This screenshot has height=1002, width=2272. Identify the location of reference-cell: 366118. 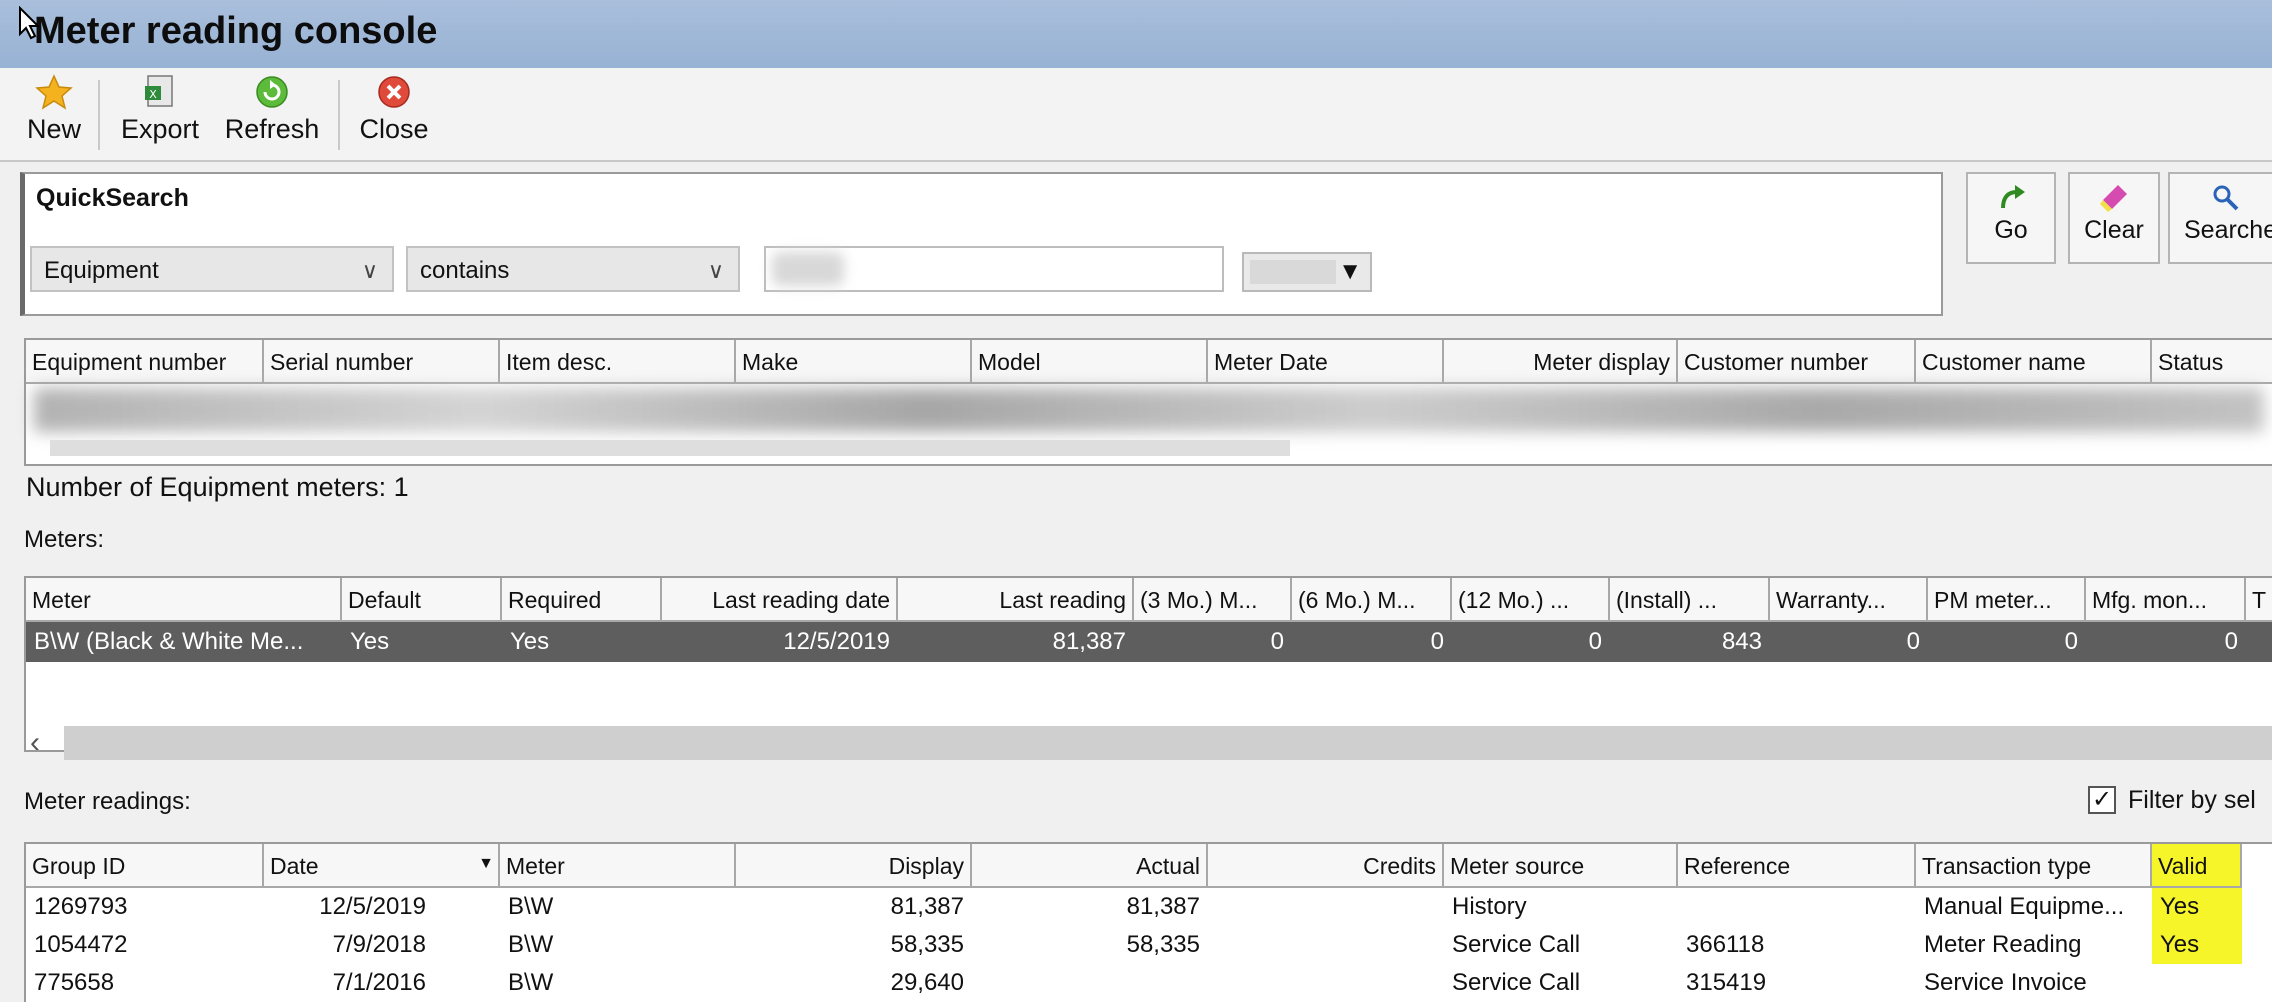
(1725, 944).